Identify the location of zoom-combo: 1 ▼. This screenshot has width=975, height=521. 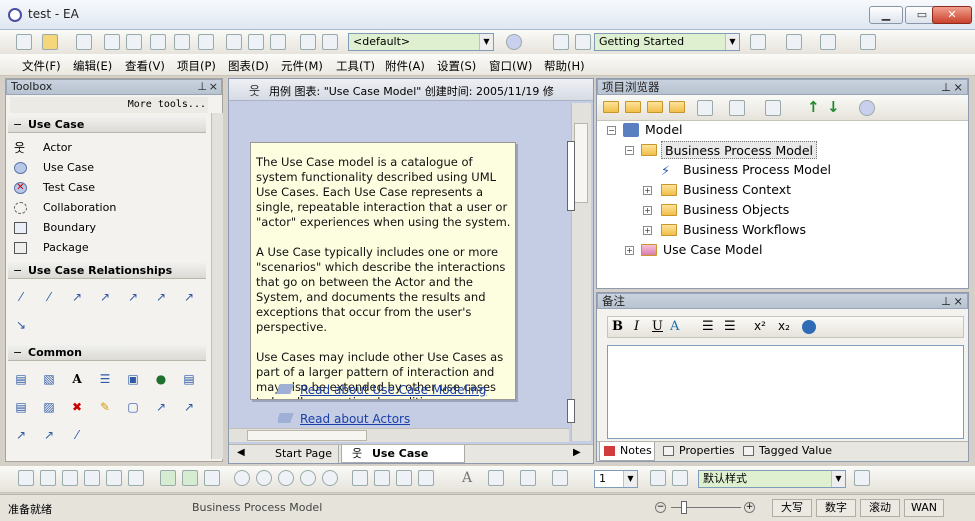
(616, 479).